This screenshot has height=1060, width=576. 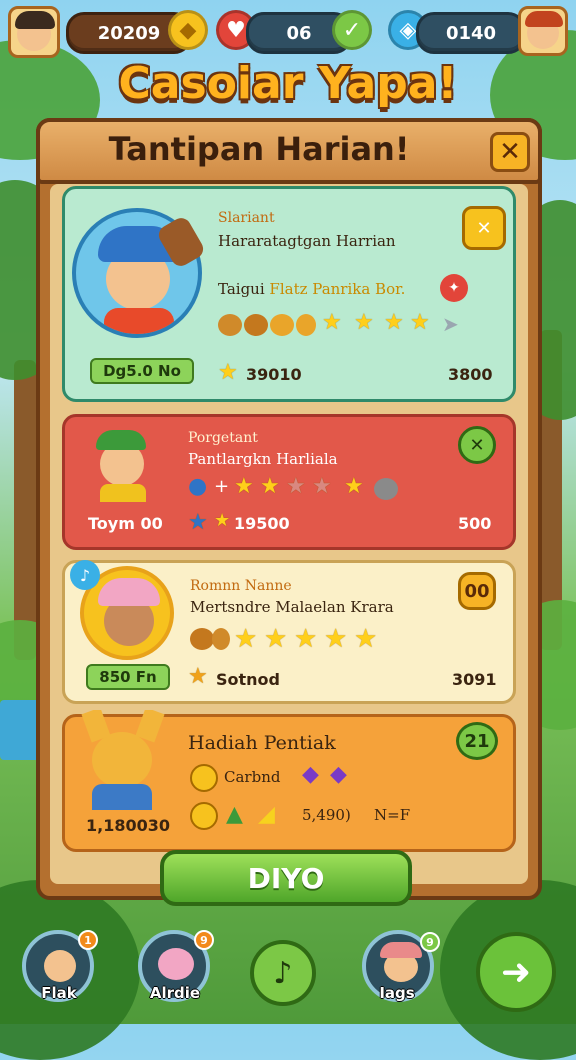 I want to click on card-2-claim-button: ✕, so click(x=477, y=445).